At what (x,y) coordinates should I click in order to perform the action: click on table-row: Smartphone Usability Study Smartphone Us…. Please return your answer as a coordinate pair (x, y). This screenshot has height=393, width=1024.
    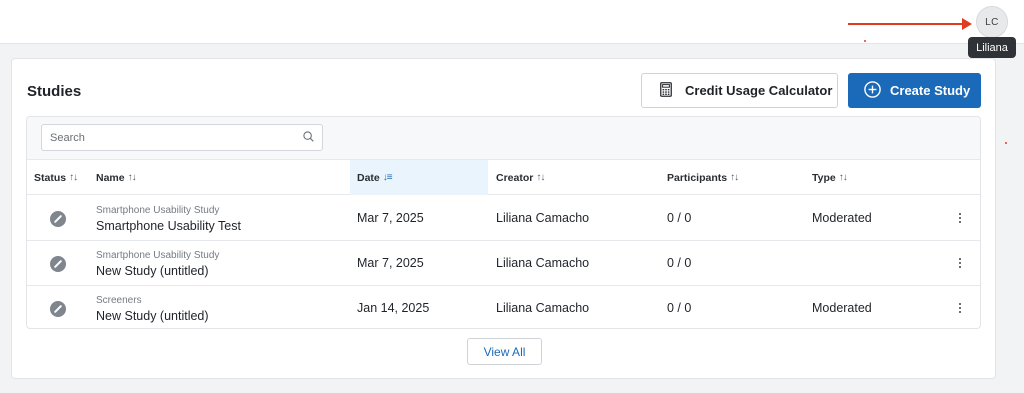
    Looking at the image, I should click on (503, 218).